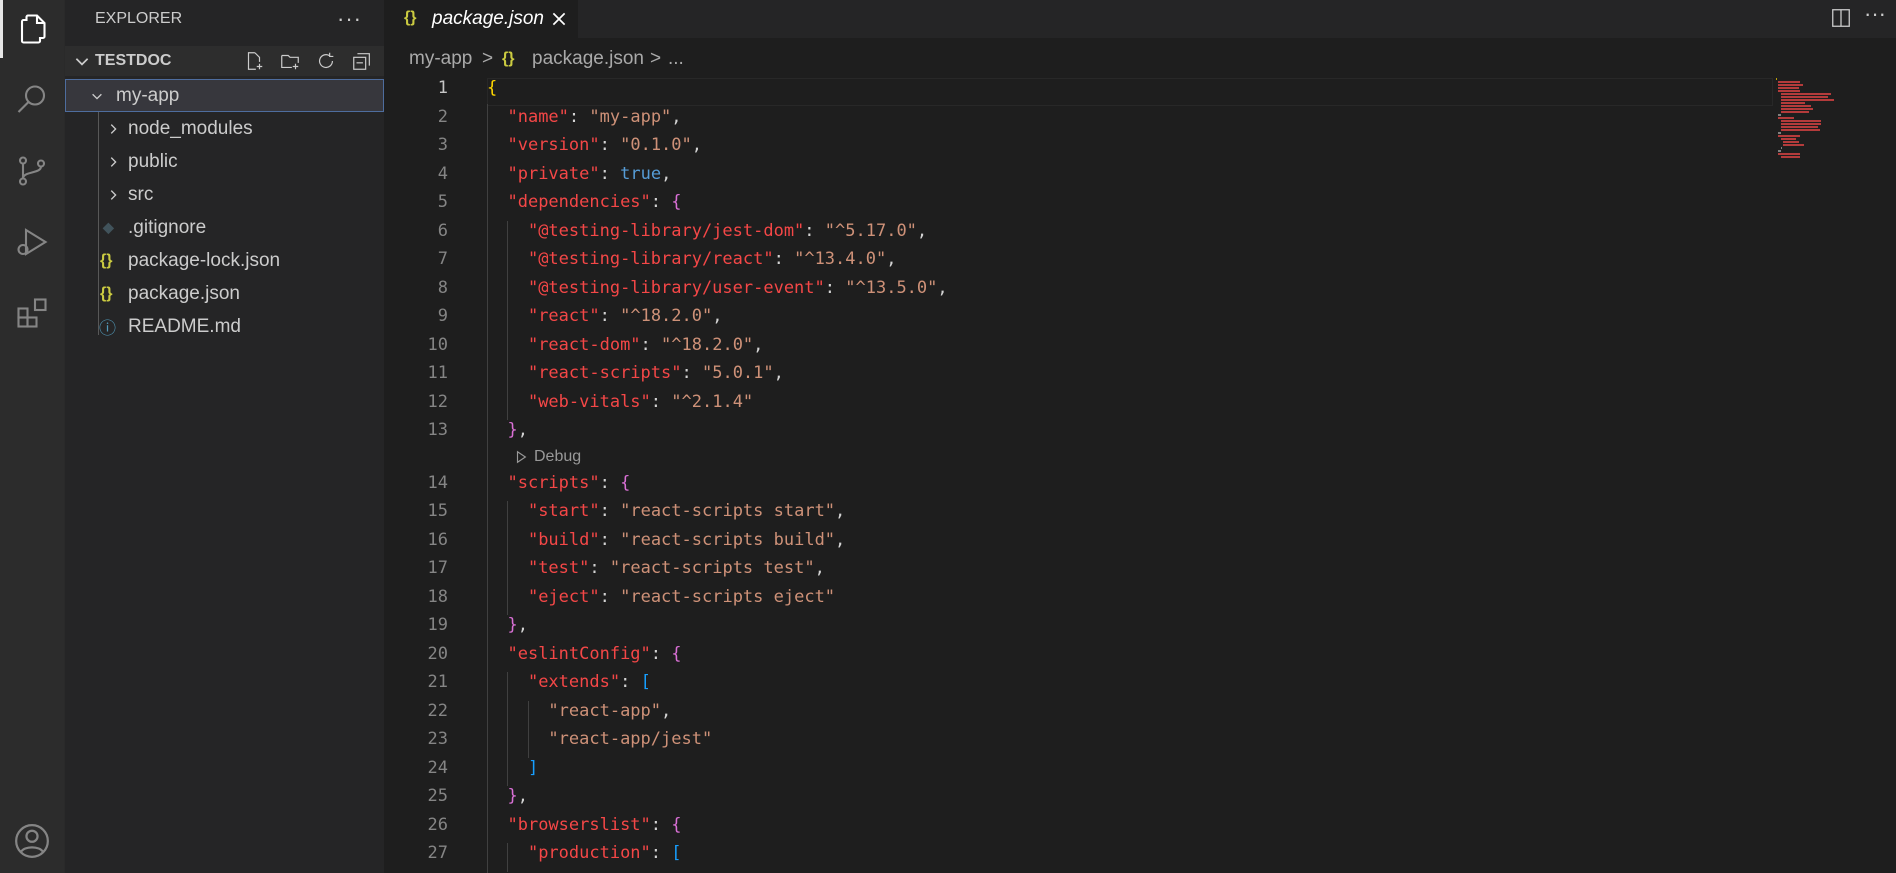 Image resolution: width=1896 pixels, height=873 pixels. I want to click on line-number: 19, so click(437, 625).